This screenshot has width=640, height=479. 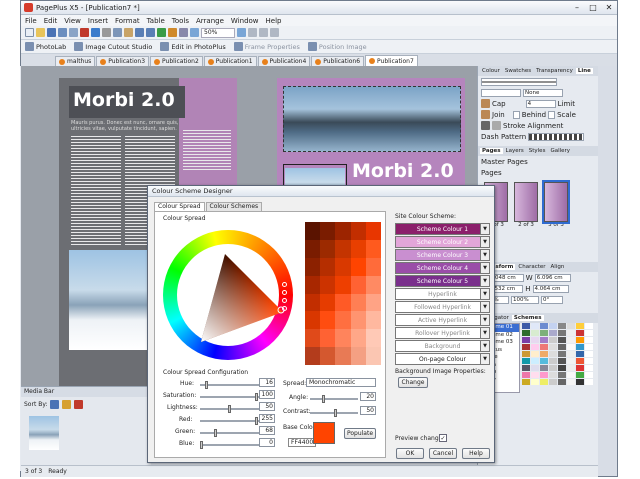 I want to click on menu-item-window: Window, so click(x=245, y=21).